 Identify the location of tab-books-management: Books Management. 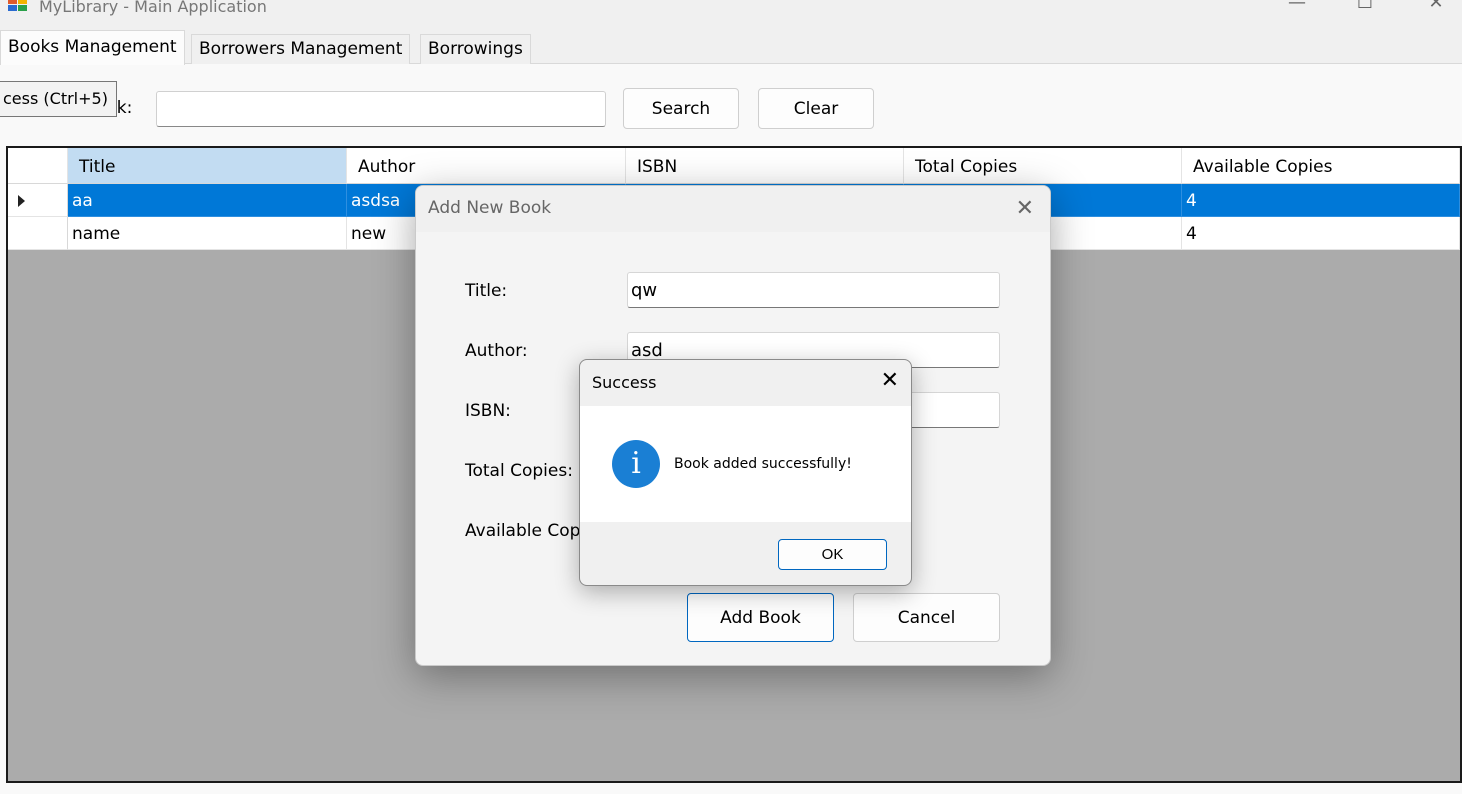
(92, 47).